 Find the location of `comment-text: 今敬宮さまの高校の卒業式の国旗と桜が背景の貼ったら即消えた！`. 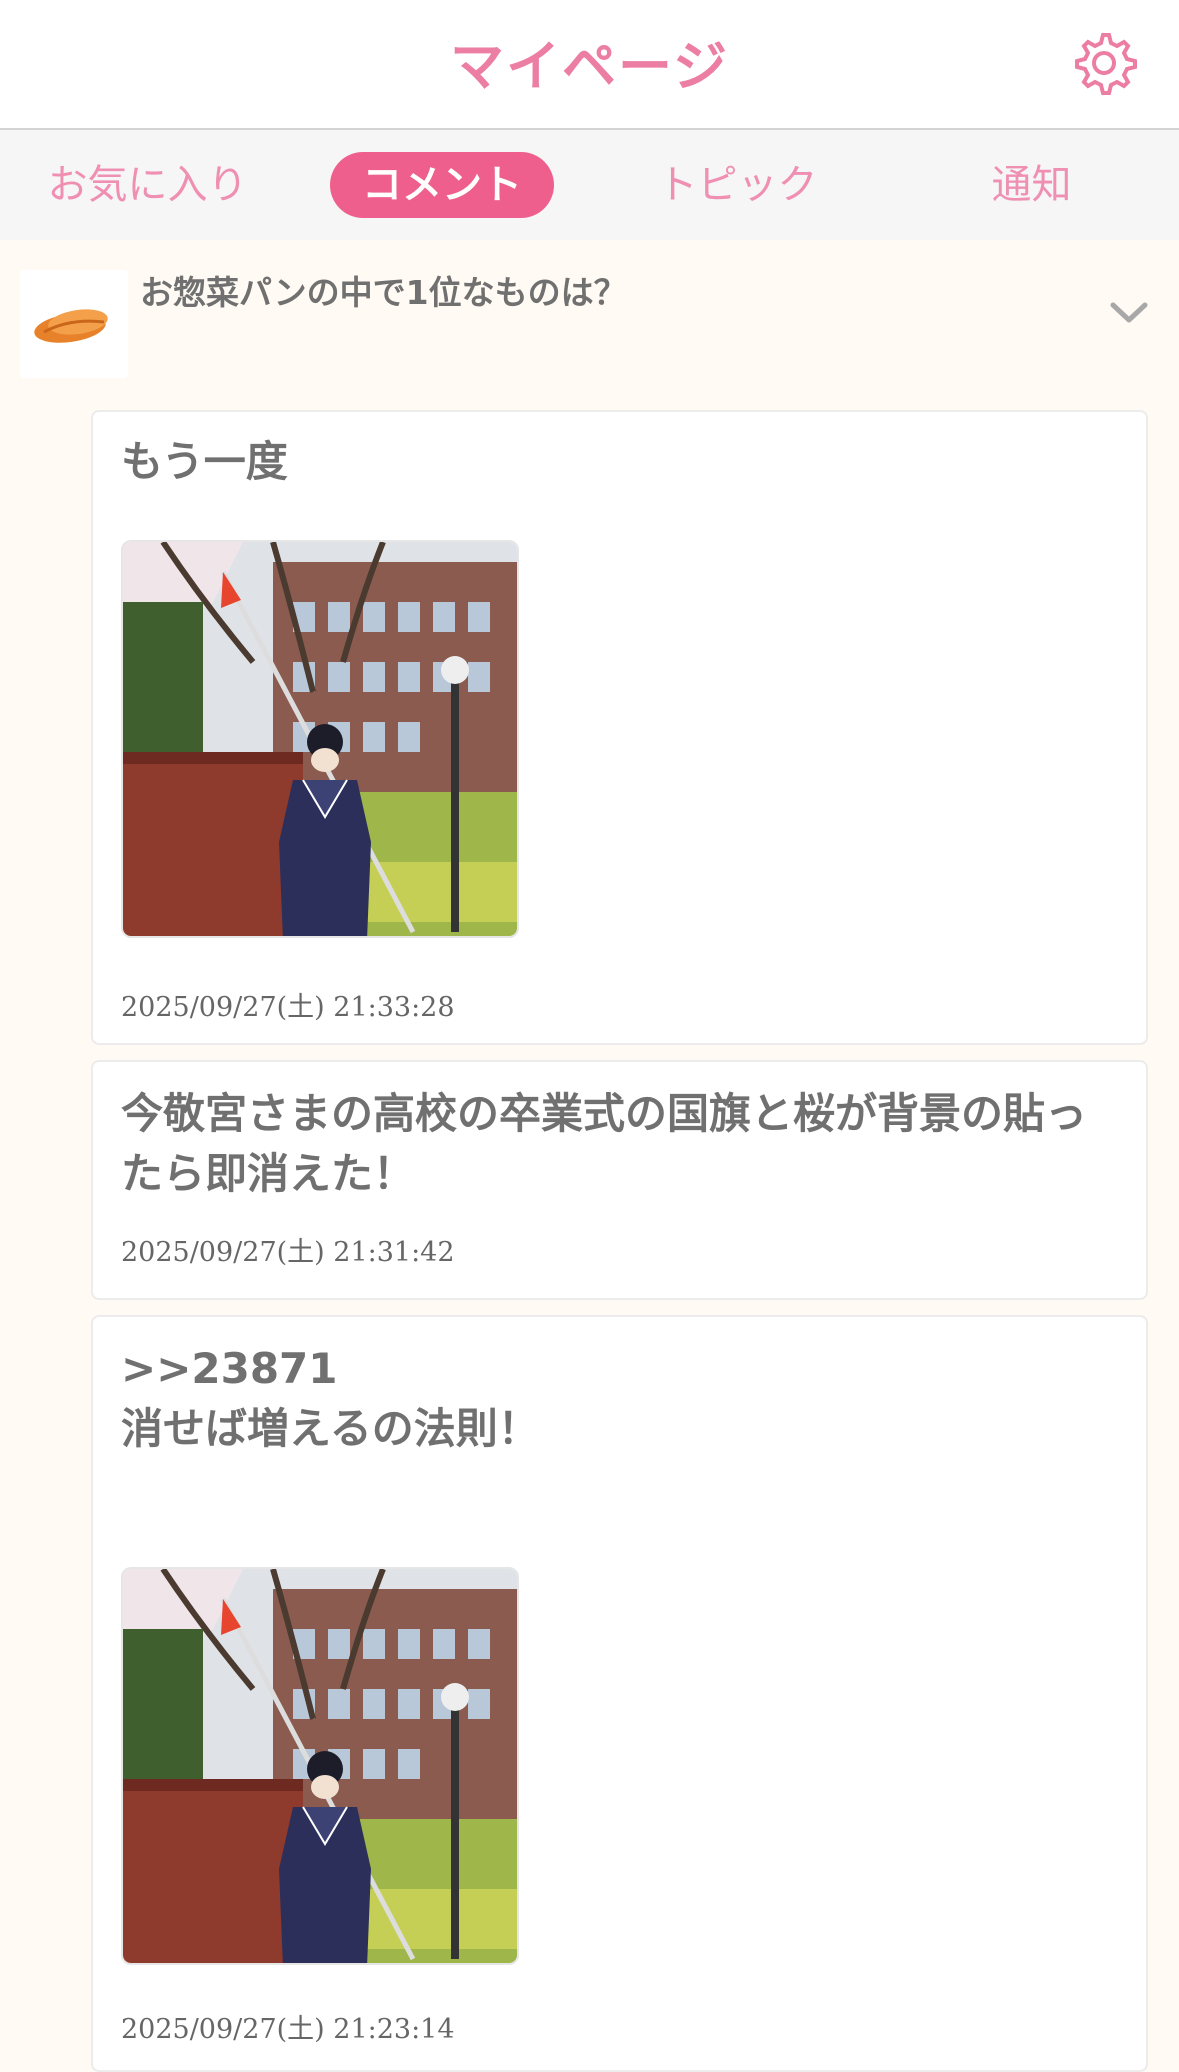

comment-text: 今敬宮さまの高校の卒業式の国旗と桜が背景の貼ったら即消えた！ is located at coordinates (604, 1143).